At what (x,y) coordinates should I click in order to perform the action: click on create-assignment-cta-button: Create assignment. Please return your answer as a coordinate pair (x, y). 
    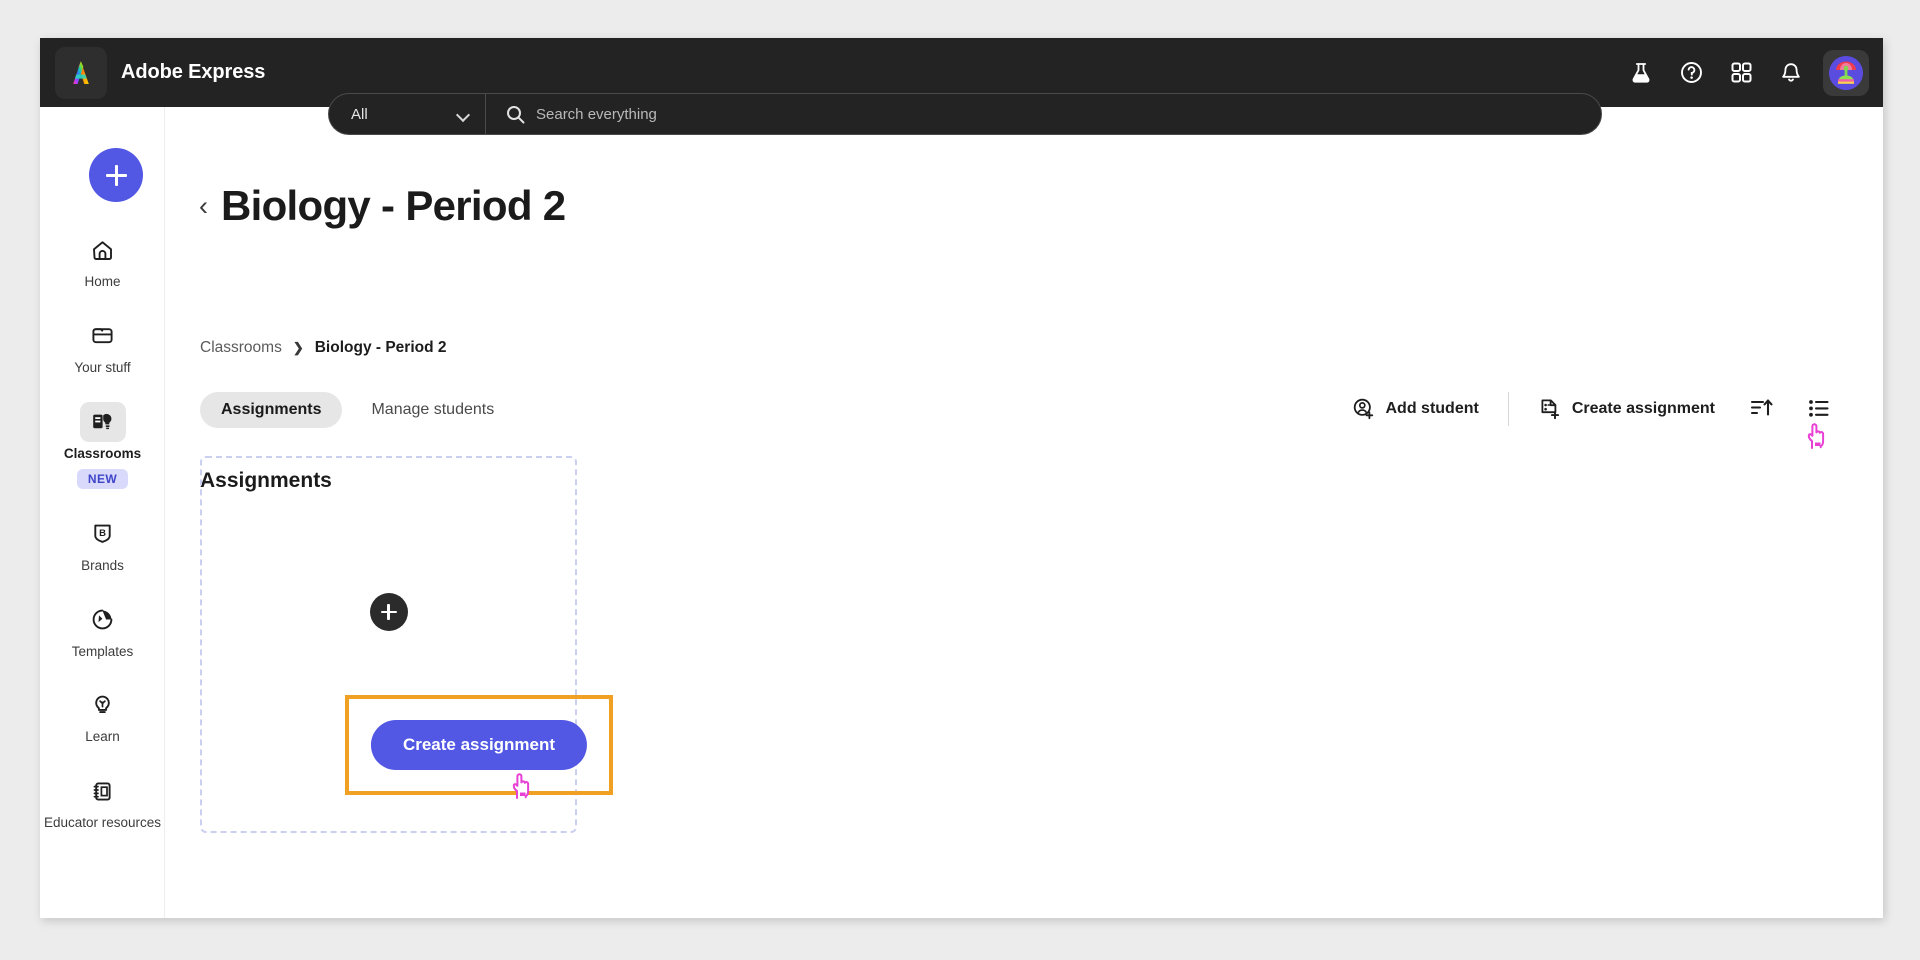
    Looking at the image, I should click on (479, 745).